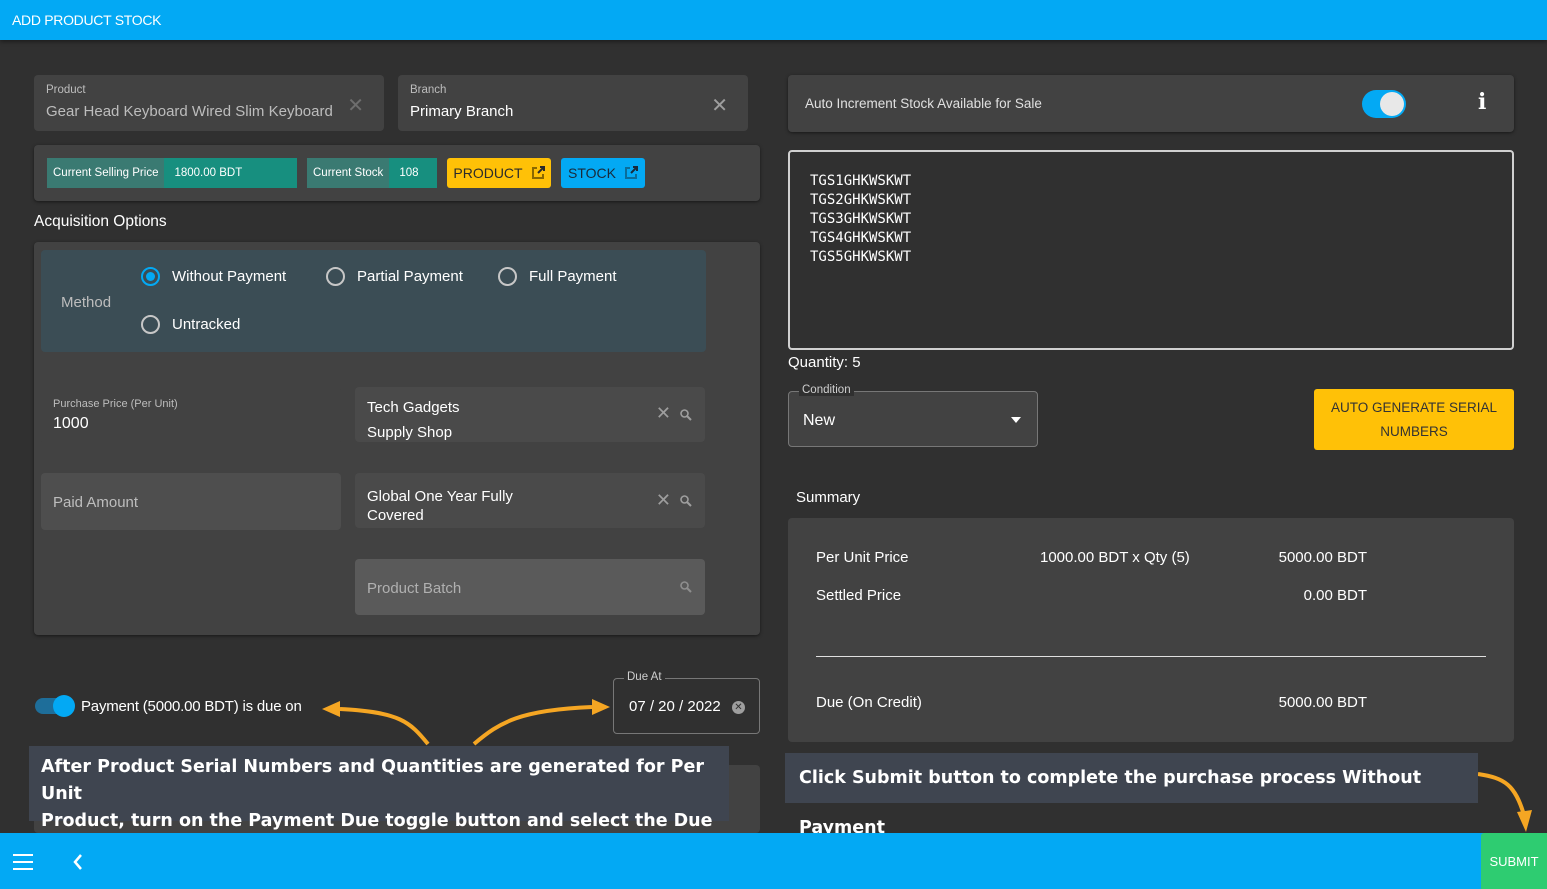 Image resolution: width=1547 pixels, height=889 pixels. Describe the element at coordinates (150, 276) in the screenshot. I see `radio-checked-icon` at that location.